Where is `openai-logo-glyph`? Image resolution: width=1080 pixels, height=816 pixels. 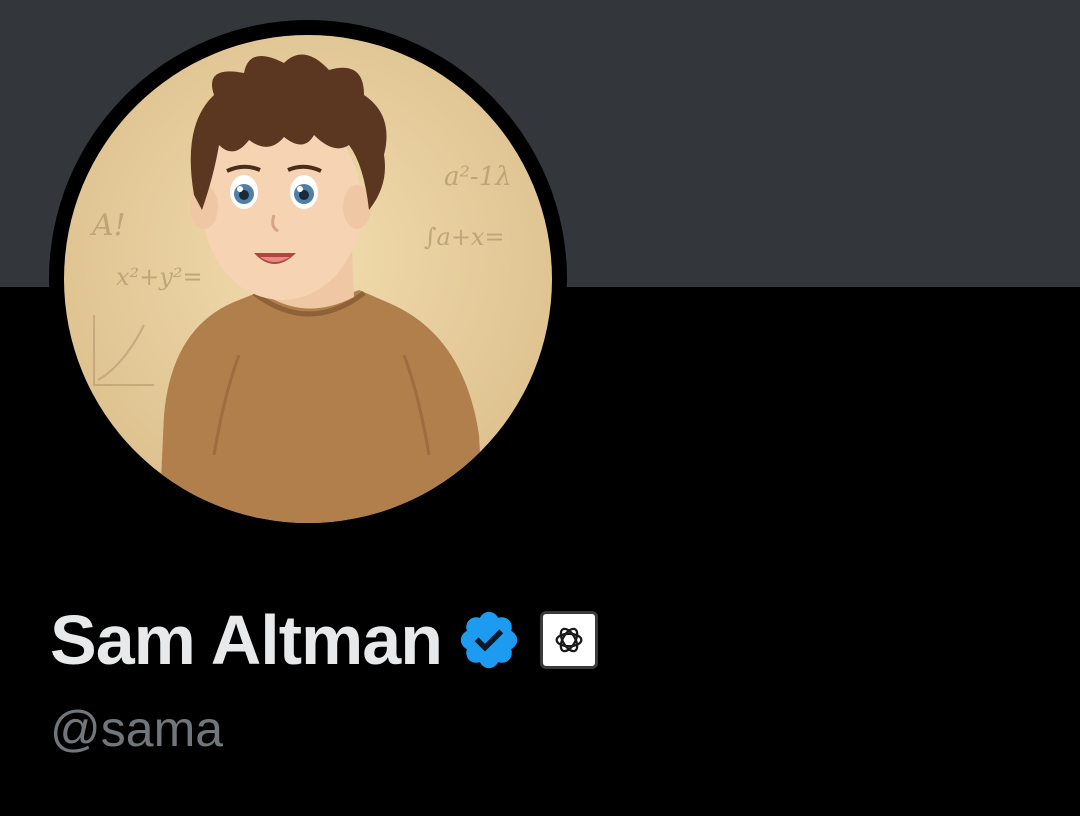 openai-logo-glyph is located at coordinates (569, 640).